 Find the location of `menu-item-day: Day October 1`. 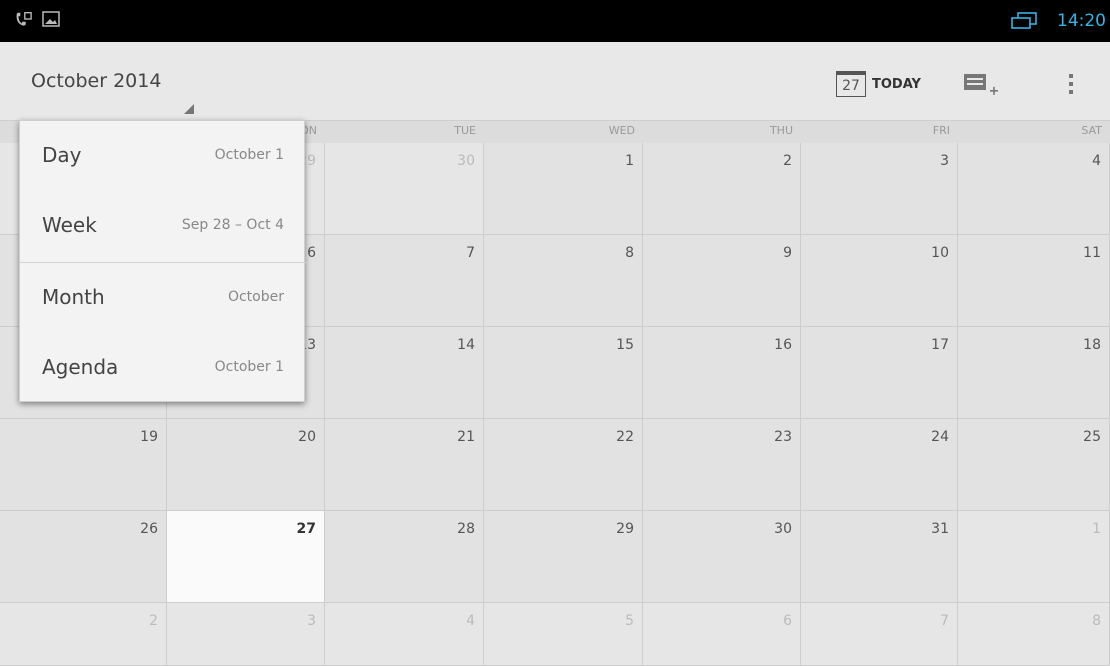

menu-item-day: Day October 1 is located at coordinates (163, 156).